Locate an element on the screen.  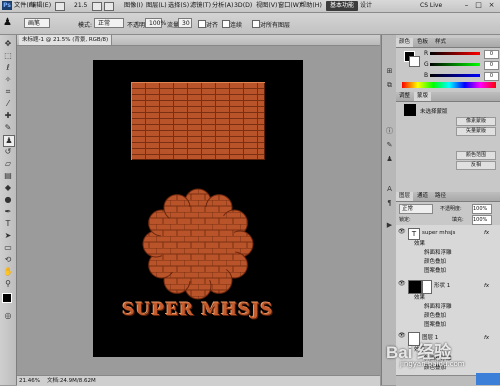
opacity-input: 100% is located at coordinates (155, 23).